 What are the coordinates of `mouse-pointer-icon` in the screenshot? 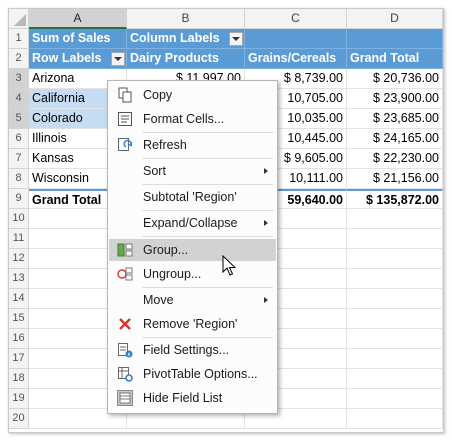 It's located at (229, 265).